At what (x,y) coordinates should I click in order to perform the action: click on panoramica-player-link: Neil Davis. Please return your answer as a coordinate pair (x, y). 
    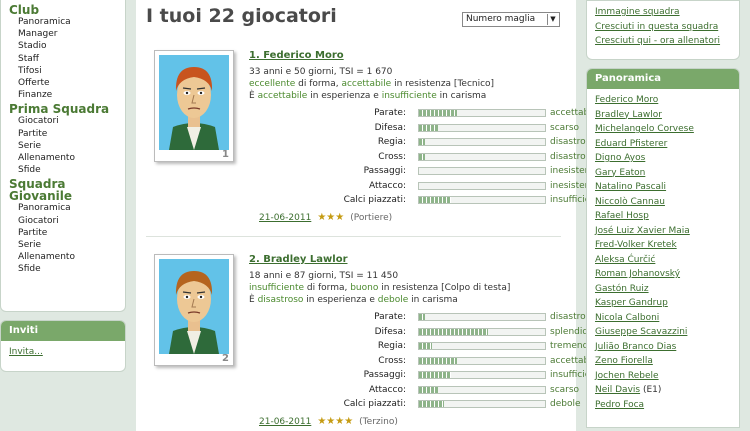
    Looking at the image, I should click on (617, 390).